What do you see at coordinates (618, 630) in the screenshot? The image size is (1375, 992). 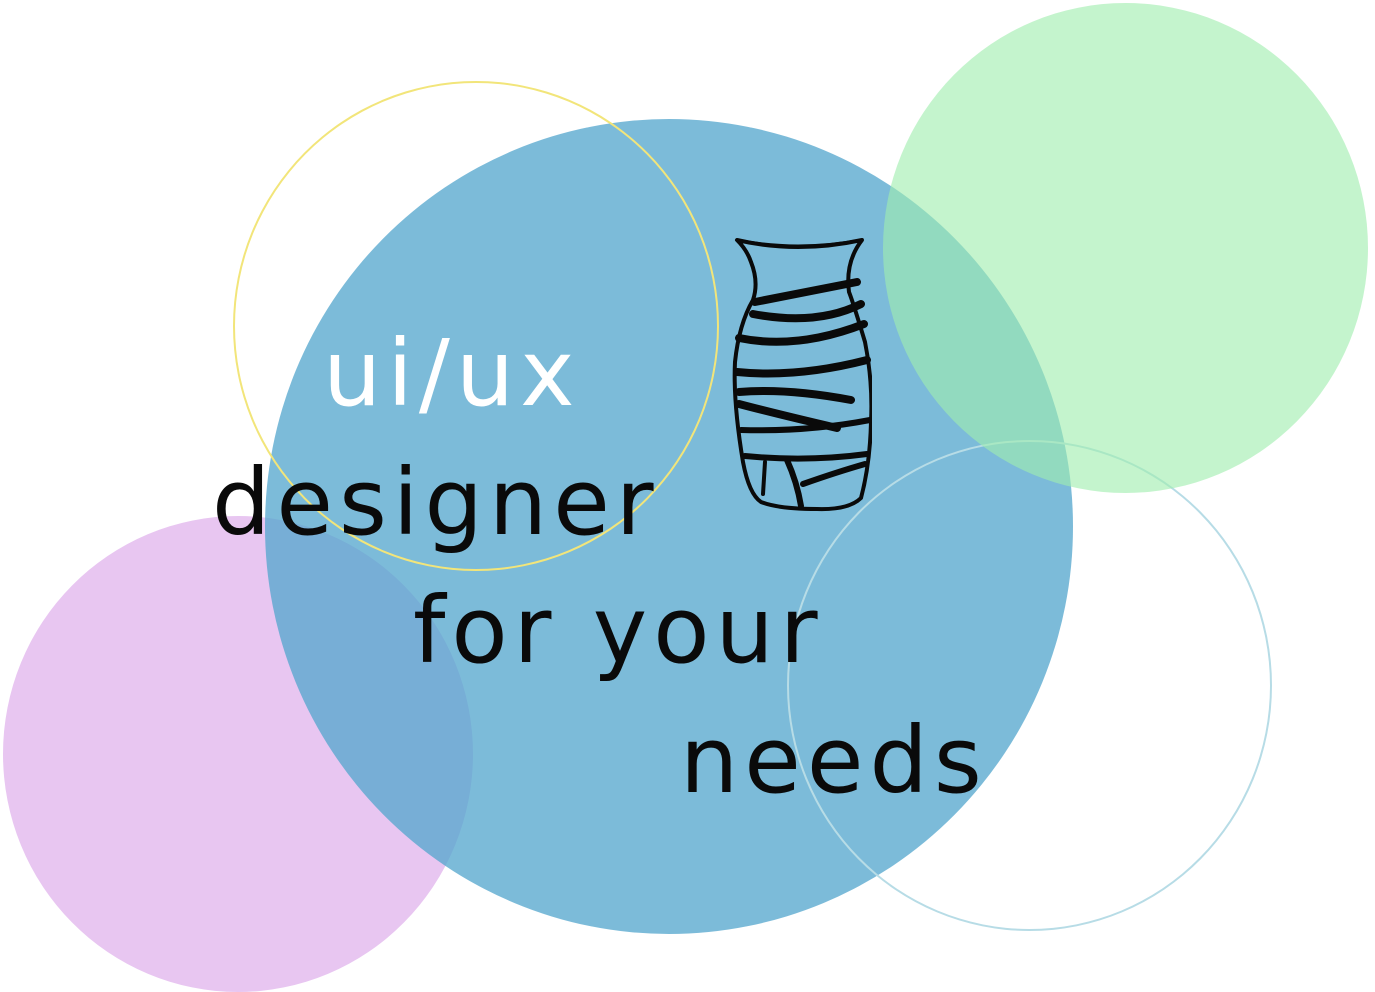 I see `headline-line-for-your: for your` at bounding box center [618, 630].